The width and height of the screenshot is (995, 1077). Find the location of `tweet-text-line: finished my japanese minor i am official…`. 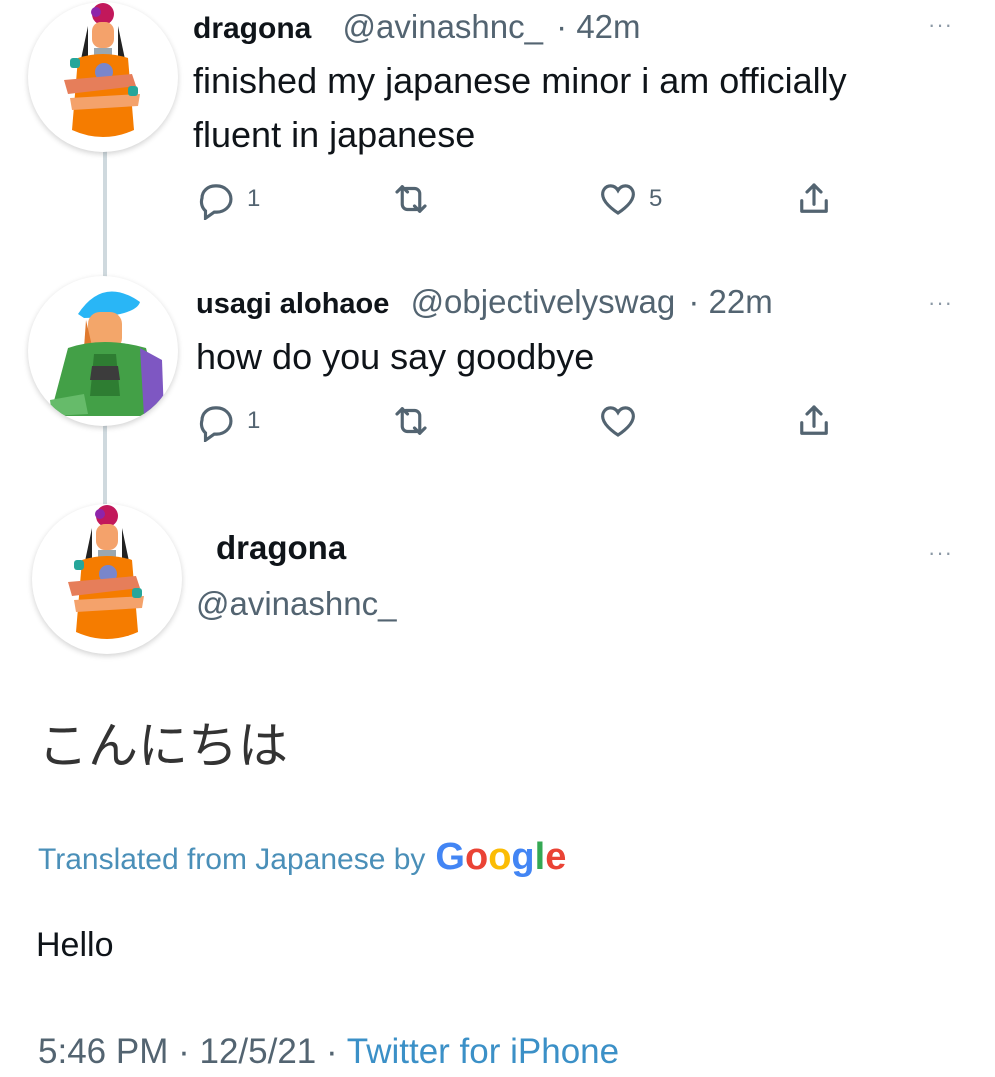

tweet-text-line: finished my japanese minor i am official… is located at coordinates (520, 80).